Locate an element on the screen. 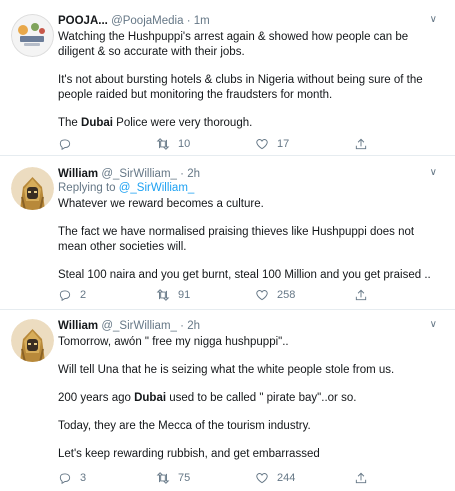  replying-to-label: Replying to is located at coordinates (88, 188).